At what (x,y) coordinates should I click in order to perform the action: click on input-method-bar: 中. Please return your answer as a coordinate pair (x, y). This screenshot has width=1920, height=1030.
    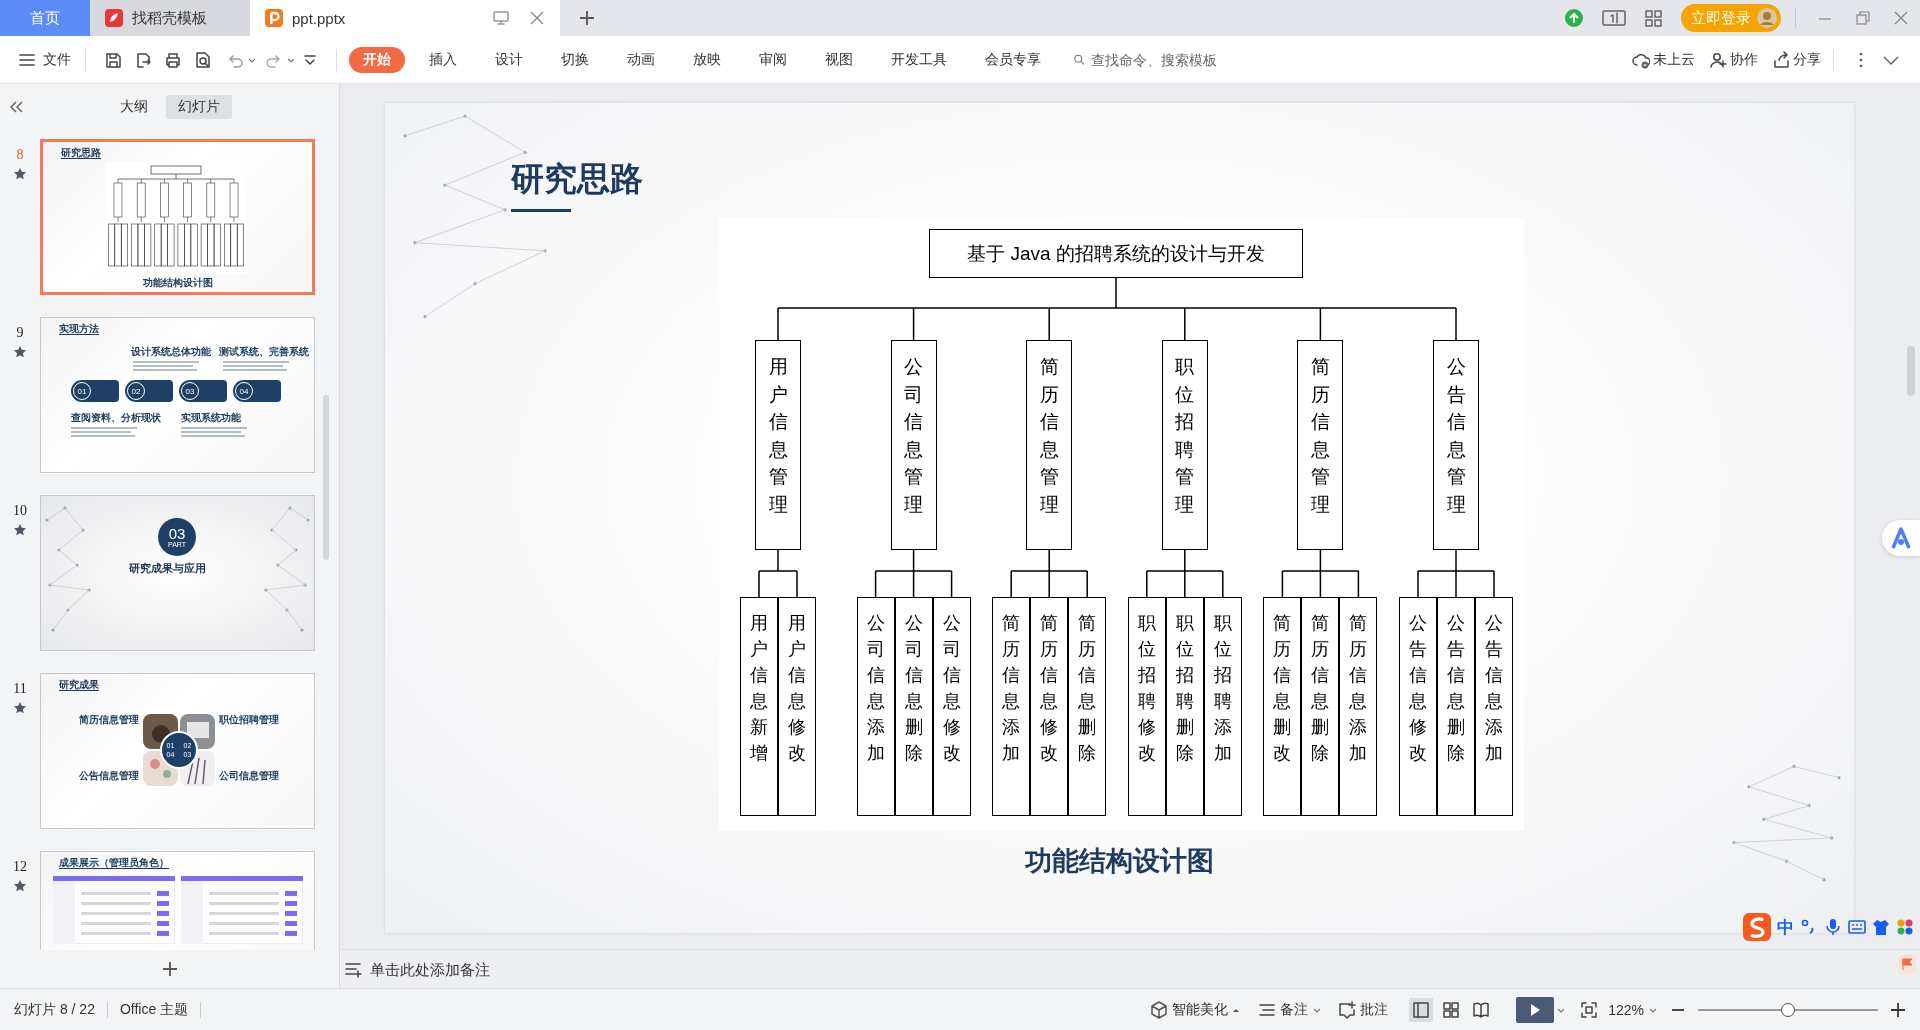
    Looking at the image, I should click on (1829, 927).